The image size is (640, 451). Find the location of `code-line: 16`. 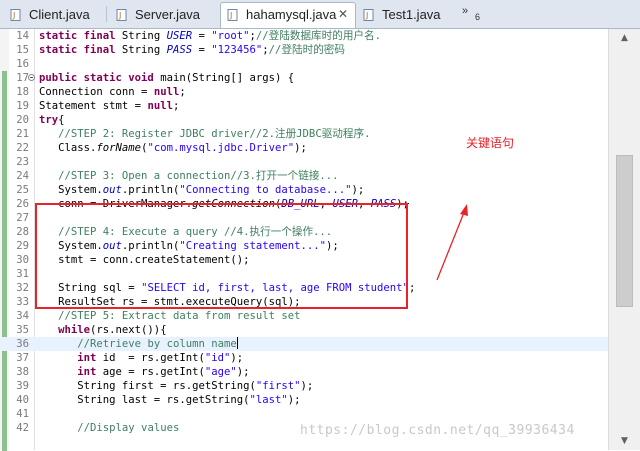

code-line: 16 is located at coordinates (304, 64).